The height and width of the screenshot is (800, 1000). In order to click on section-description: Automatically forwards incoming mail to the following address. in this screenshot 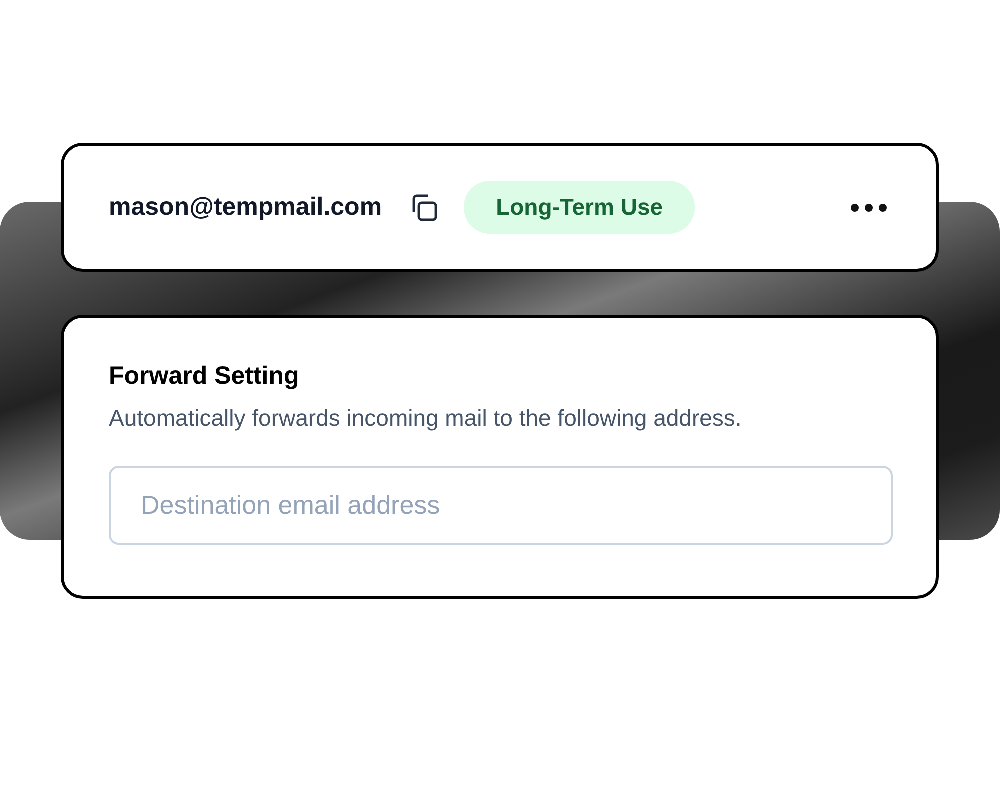, I will do `click(426, 418)`.